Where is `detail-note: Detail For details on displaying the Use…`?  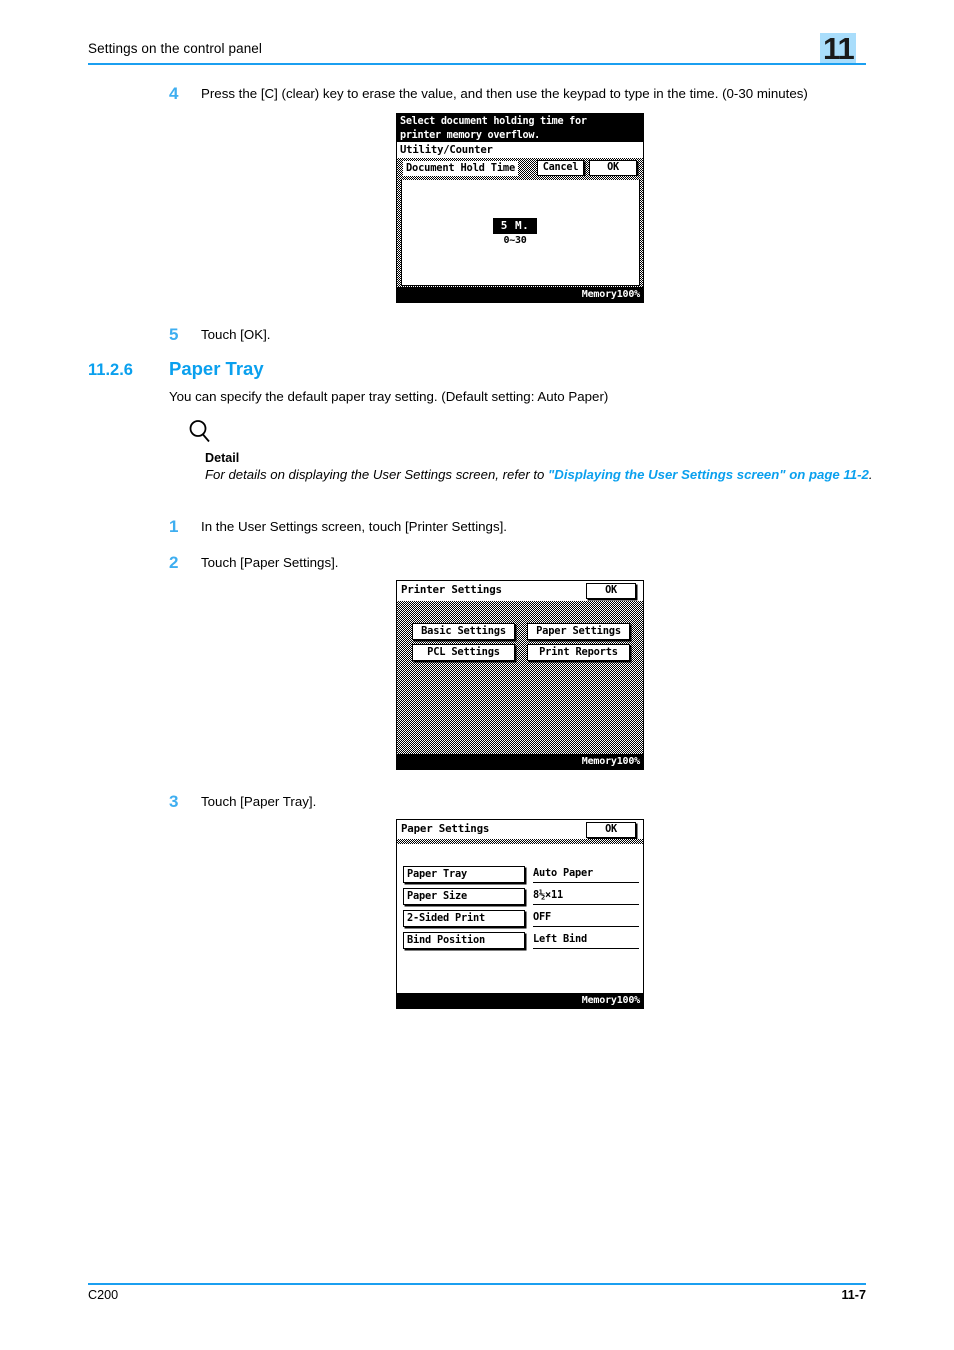
detail-note: Detail For details on displaying the Use… is located at coordinates (531, 451).